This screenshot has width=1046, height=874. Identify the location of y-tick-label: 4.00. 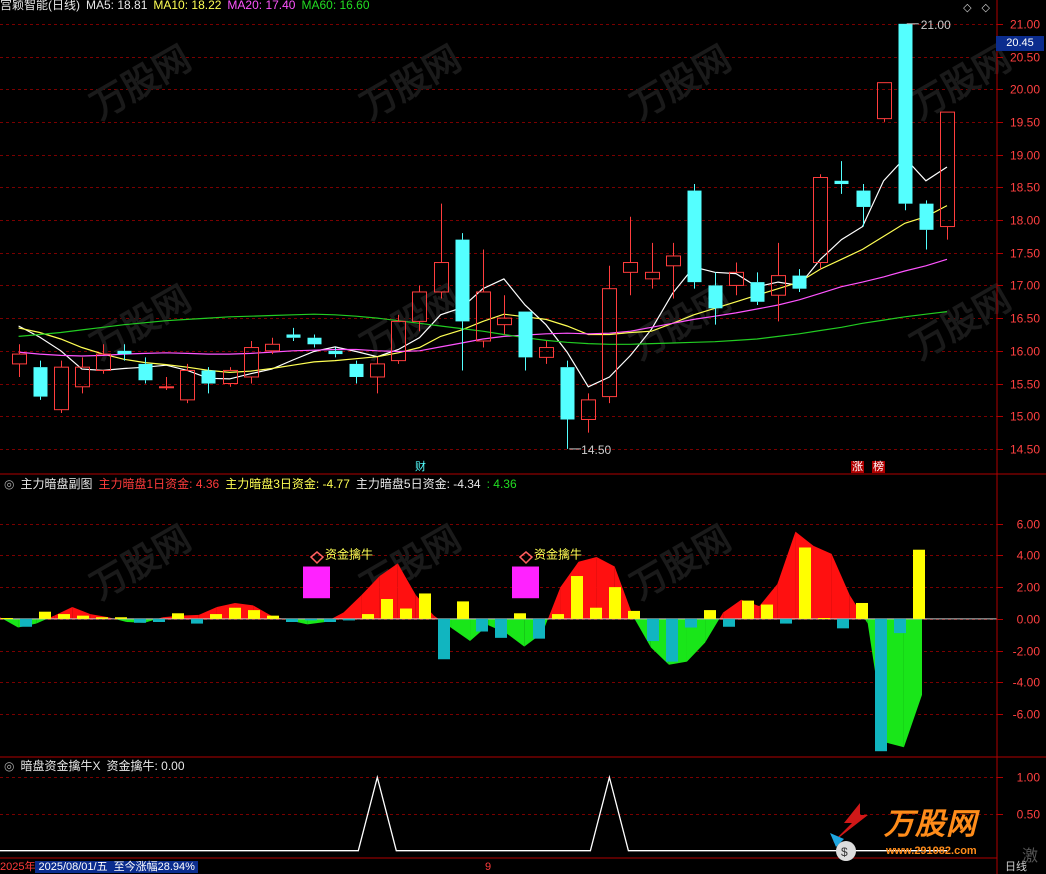
(1029, 556).